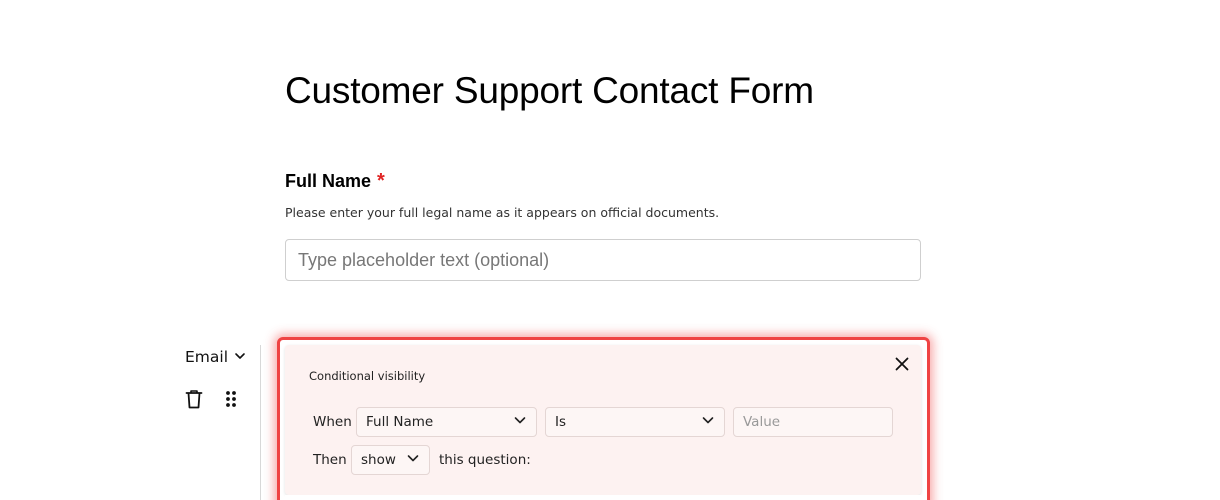  Describe the element at coordinates (231, 399) in the screenshot. I see `drag-handle-icon` at that location.